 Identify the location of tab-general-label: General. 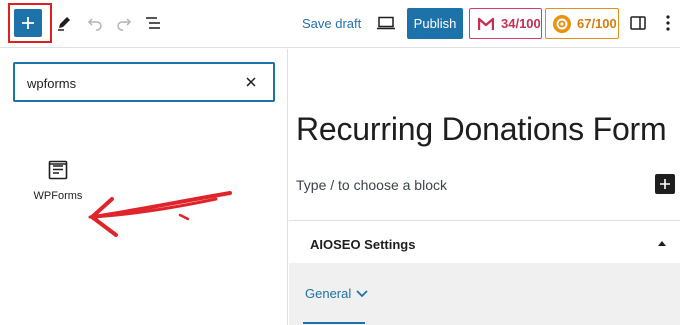
(328, 293).